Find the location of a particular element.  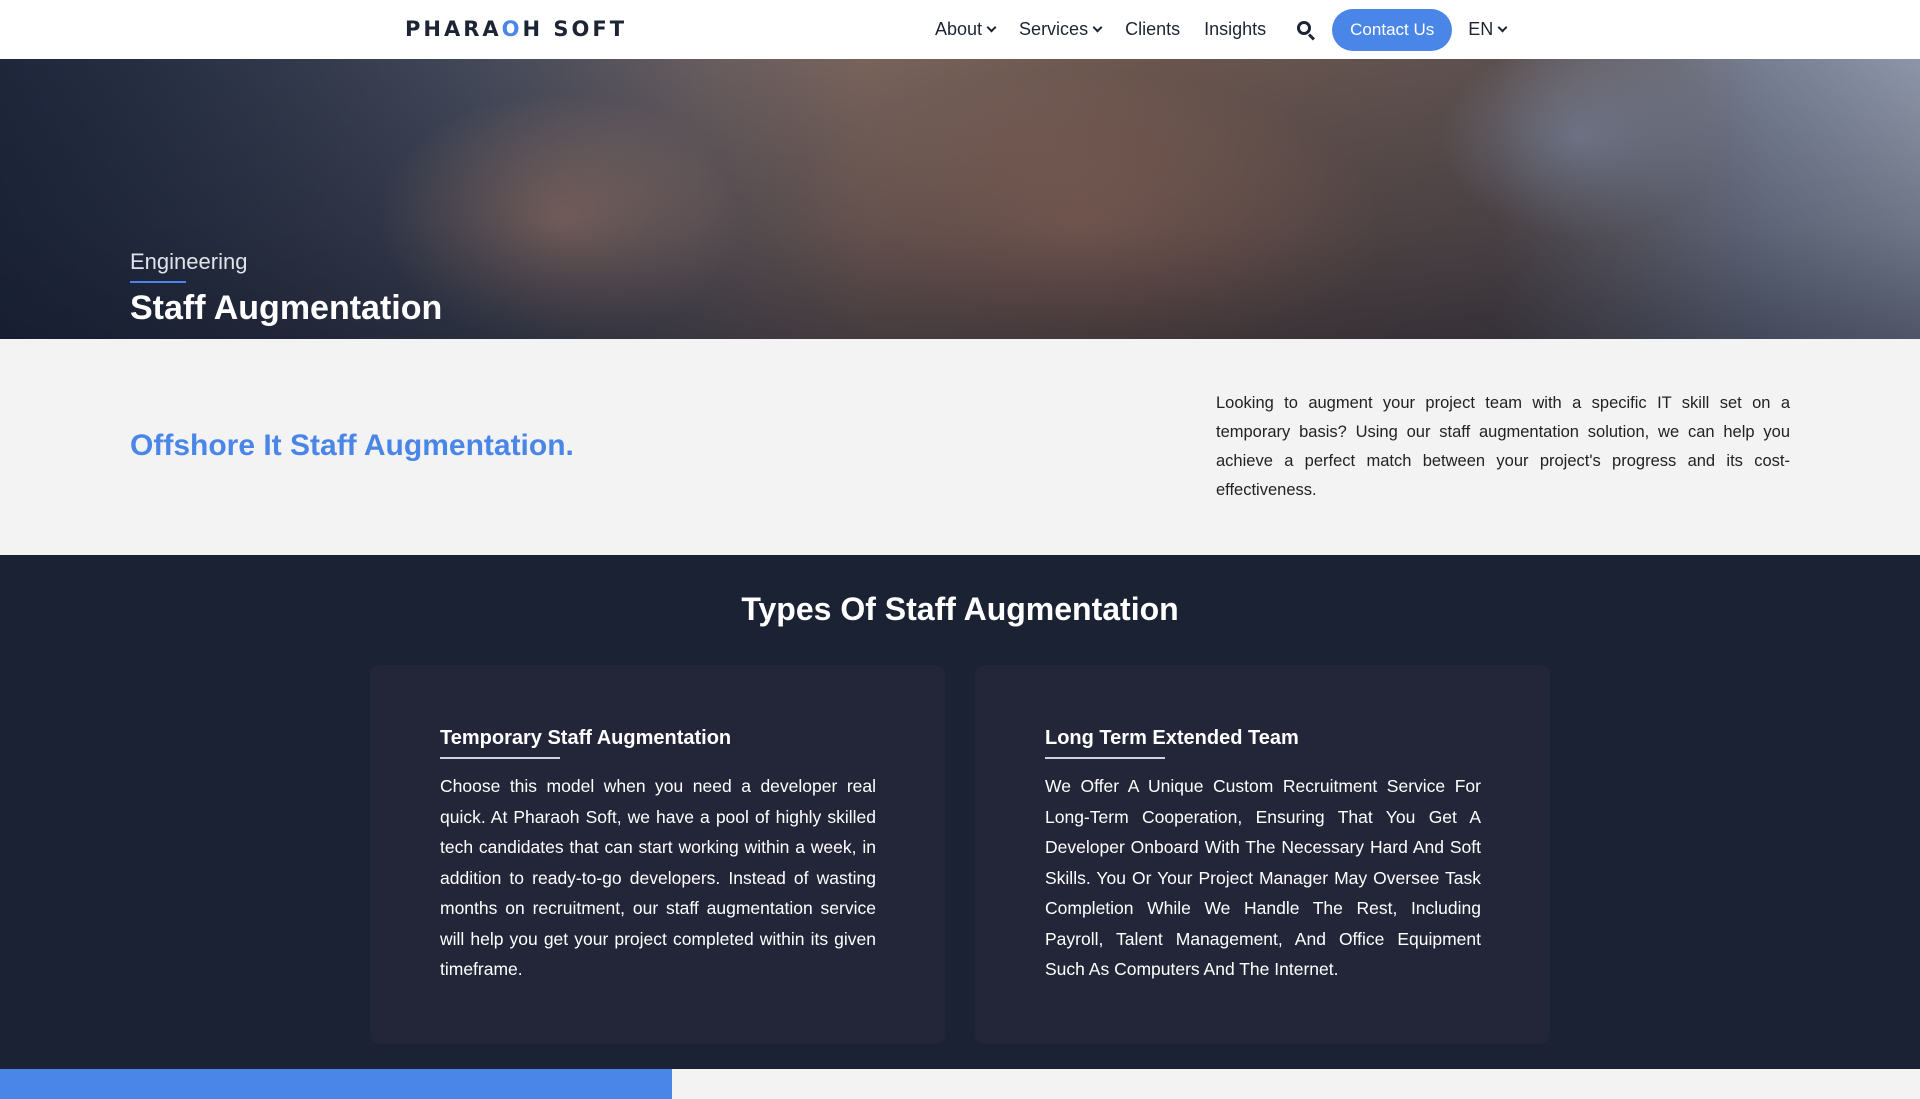

nav-item-clients-label: Clients is located at coordinates (1153, 29).